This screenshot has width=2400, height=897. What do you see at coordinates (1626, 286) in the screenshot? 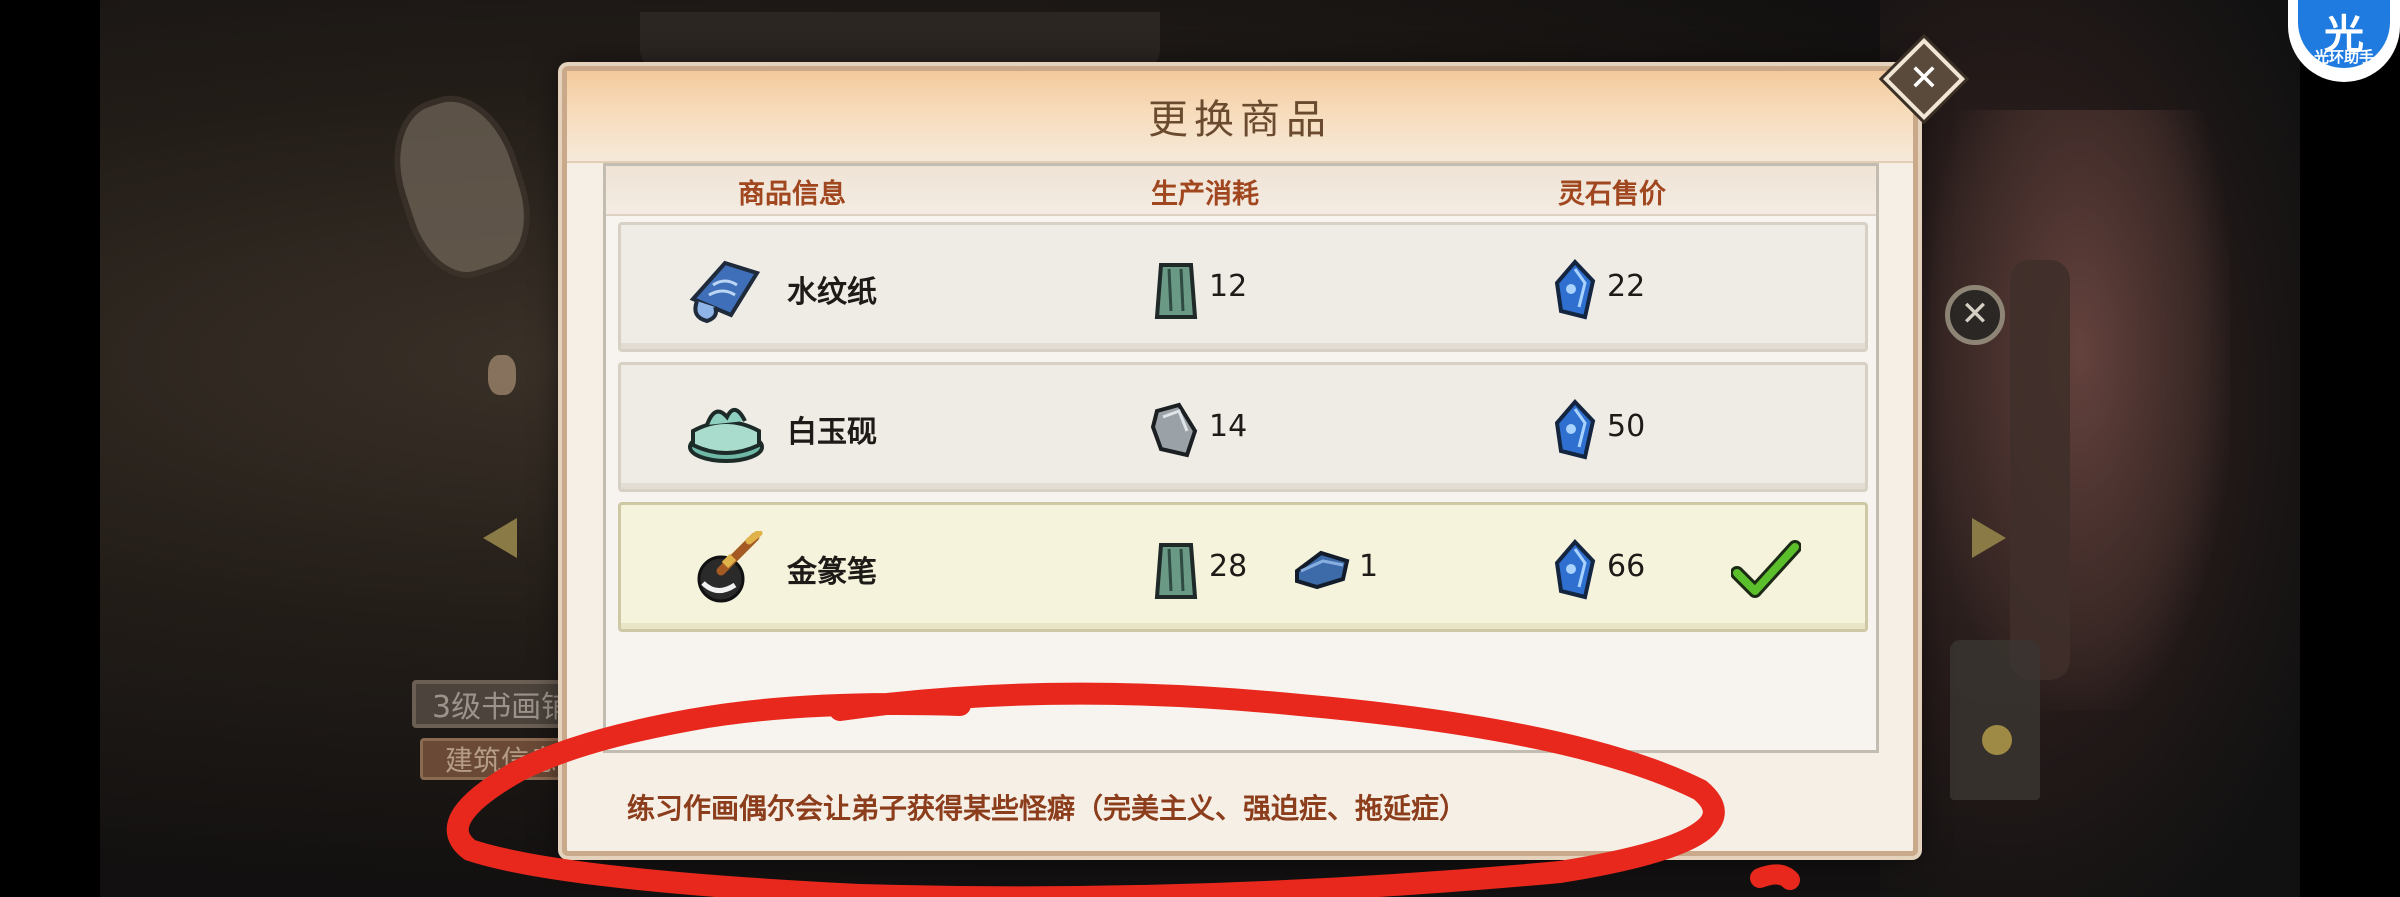
I see `price-amount: 22` at bounding box center [1626, 286].